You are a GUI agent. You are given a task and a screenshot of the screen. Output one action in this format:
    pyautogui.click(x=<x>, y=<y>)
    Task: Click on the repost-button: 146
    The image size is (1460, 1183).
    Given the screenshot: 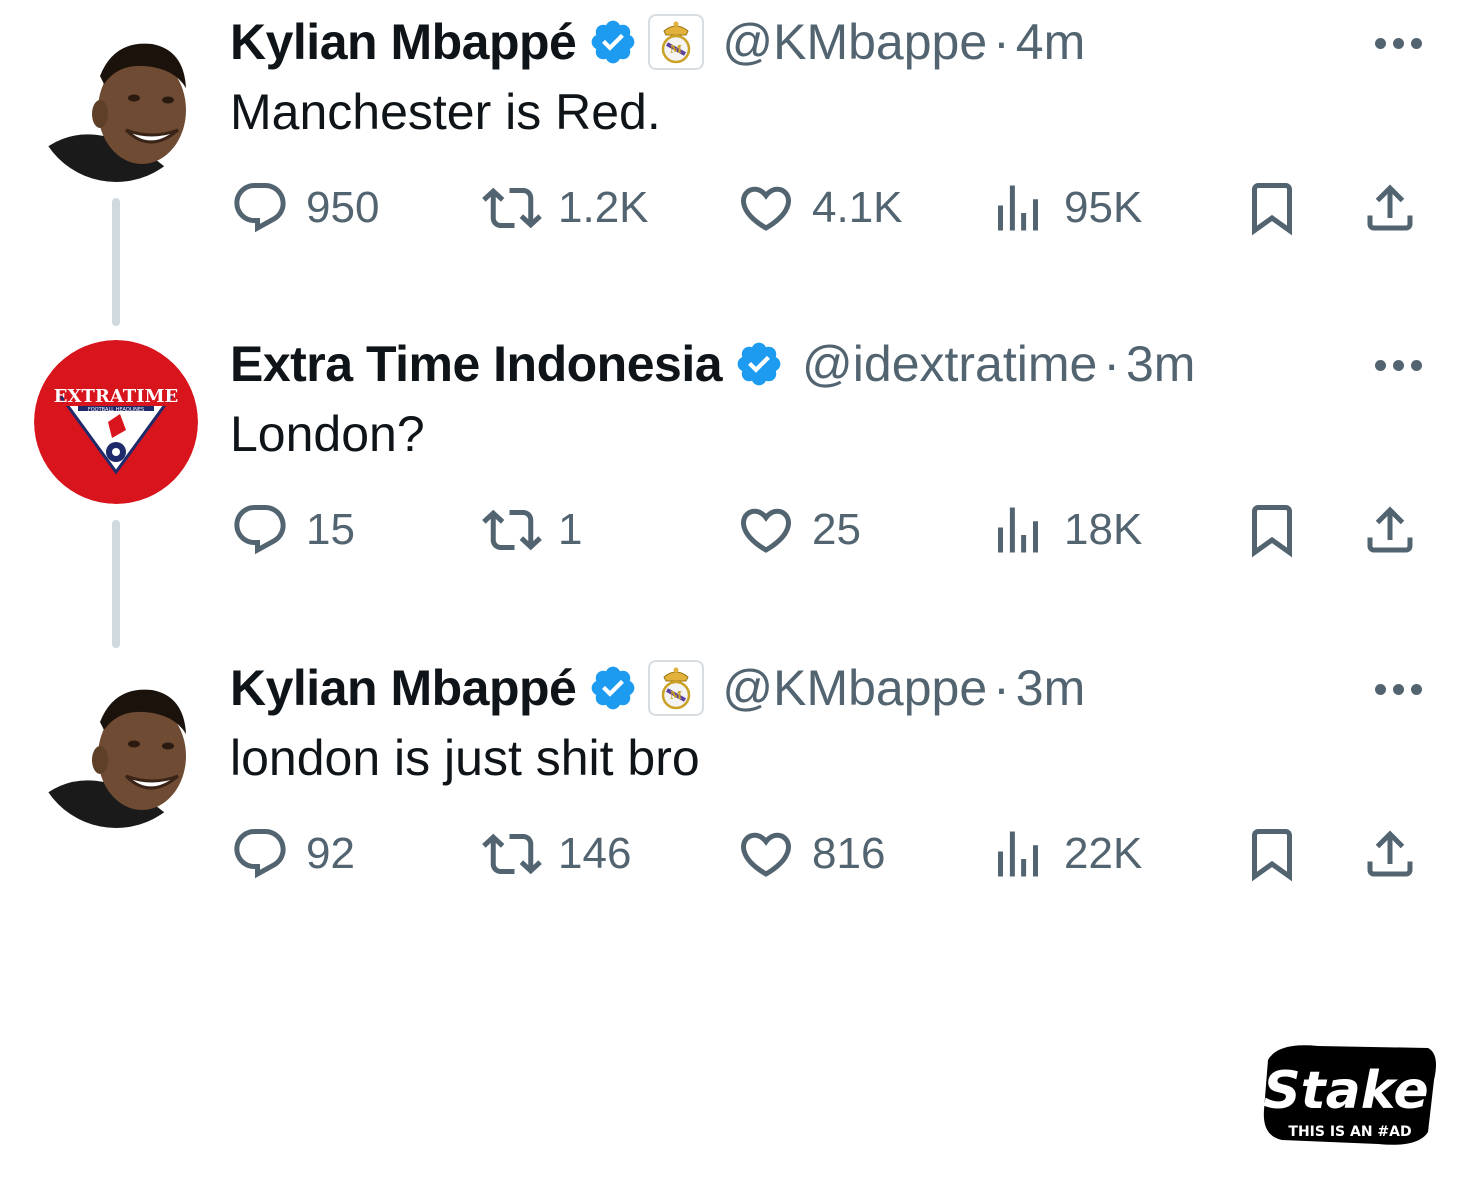 What is the action you would take?
    pyautogui.click(x=556, y=854)
    